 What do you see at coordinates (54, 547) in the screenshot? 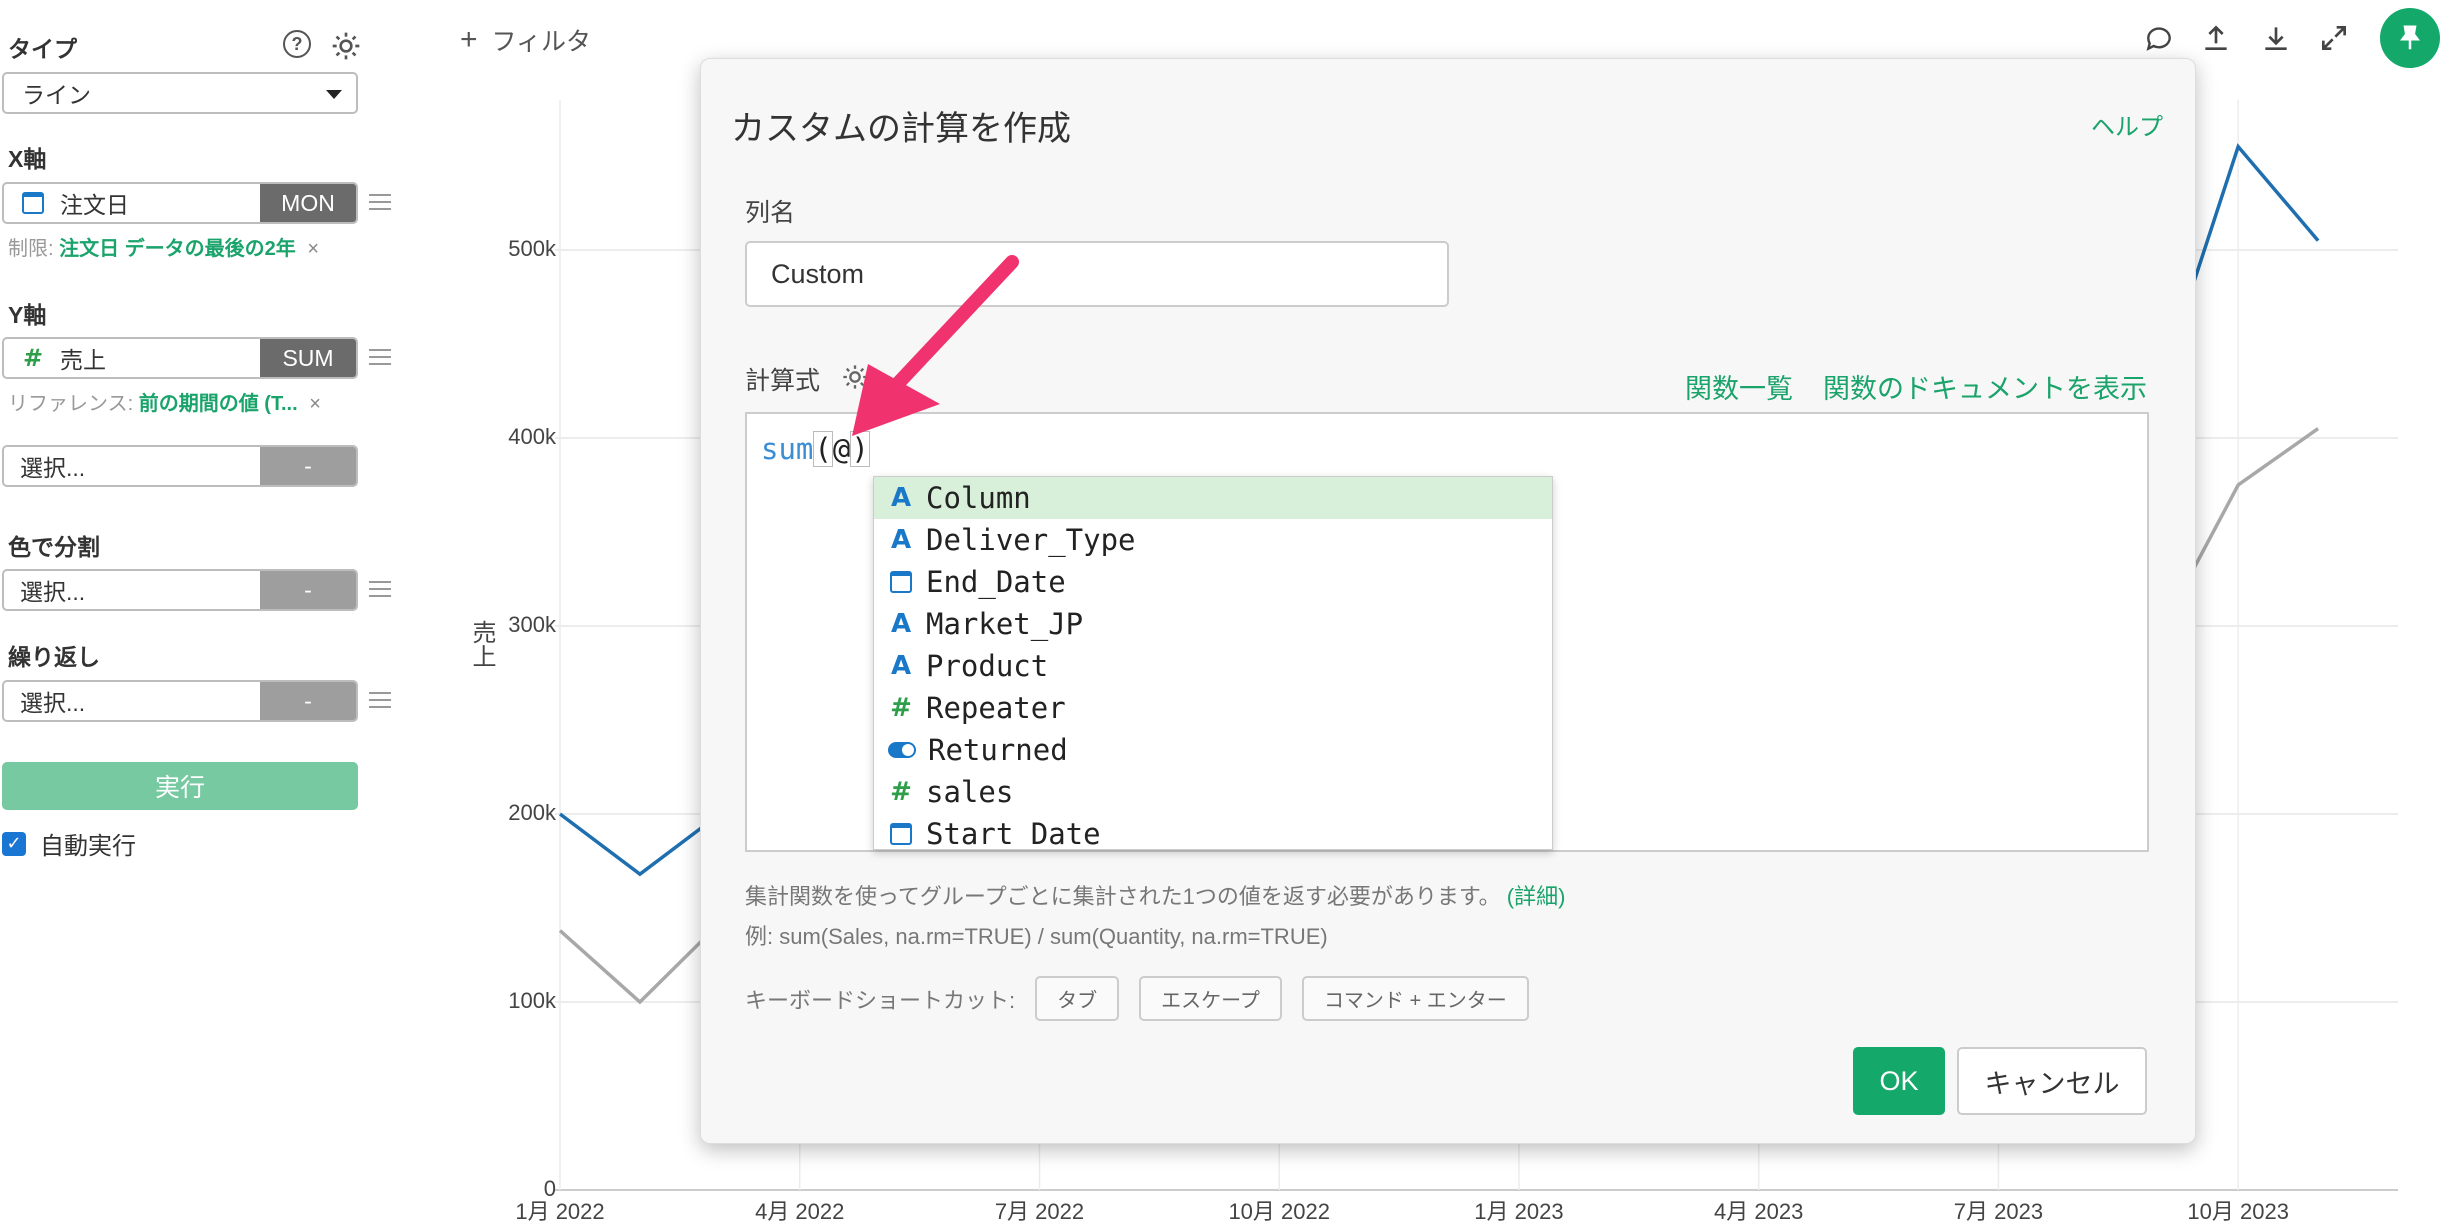
I see `color-label: 色で分割` at bounding box center [54, 547].